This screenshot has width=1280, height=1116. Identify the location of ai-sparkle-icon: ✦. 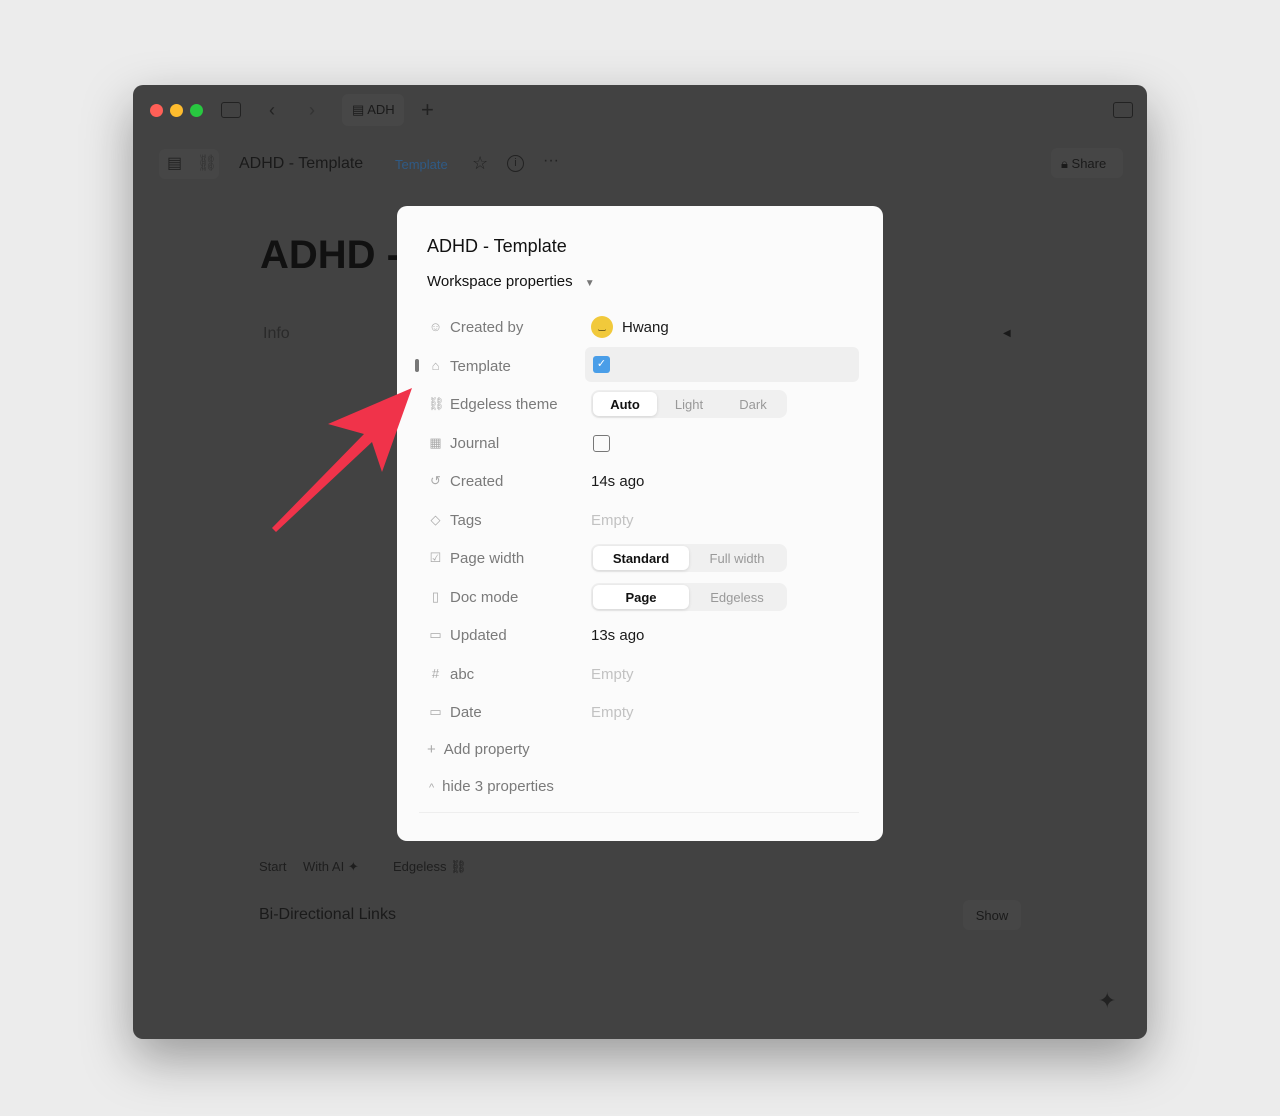
(1107, 1001).